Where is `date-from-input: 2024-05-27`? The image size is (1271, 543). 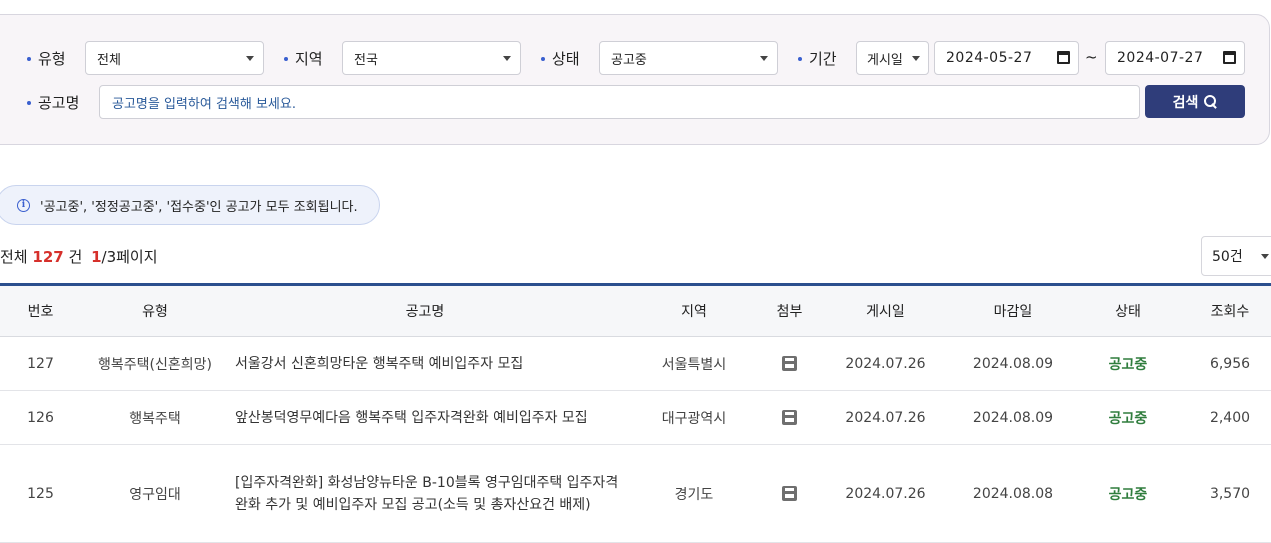
date-from-input: 2024-05-27 is located at coordinates (1006, 58).